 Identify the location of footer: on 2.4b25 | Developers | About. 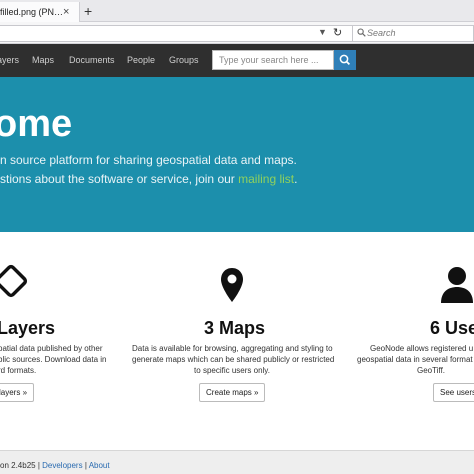
(237, 462).